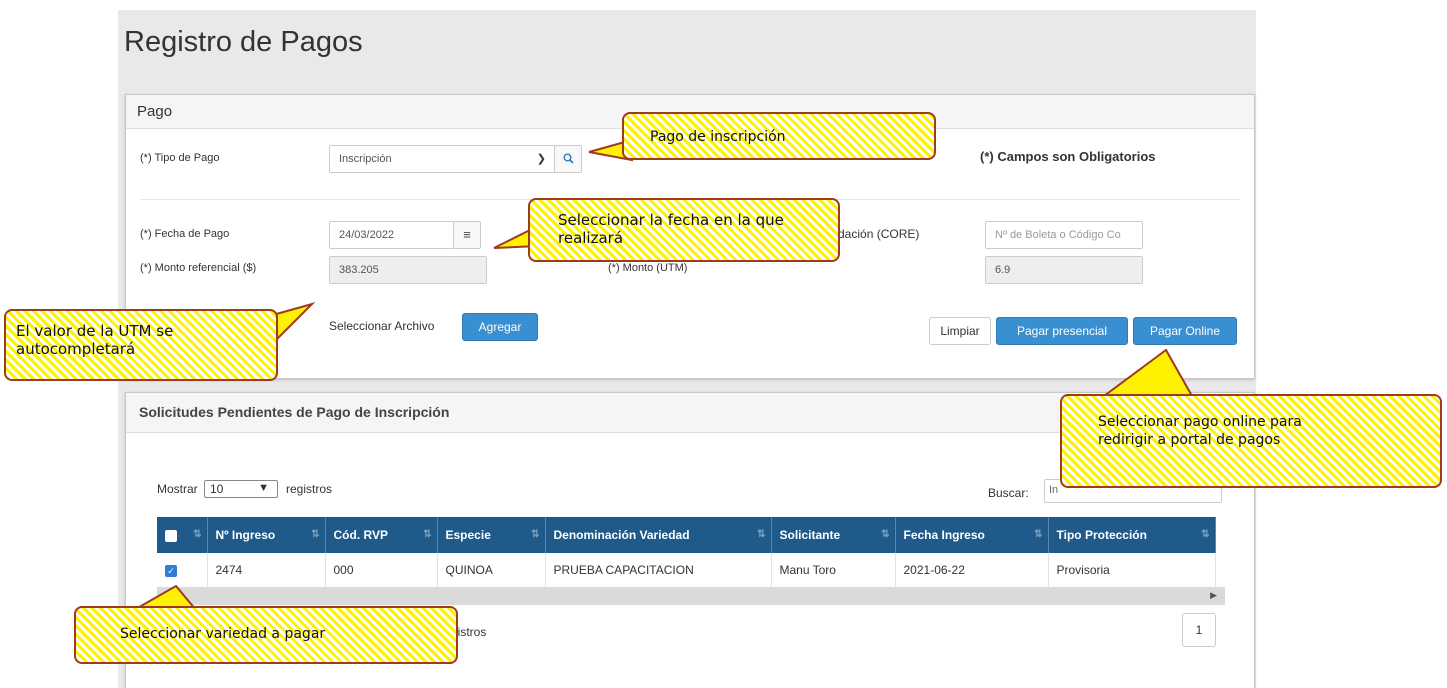  Describe the element at coordinates (810, 535) in the screenshot. I see `col-label: Solicitante` at that location.